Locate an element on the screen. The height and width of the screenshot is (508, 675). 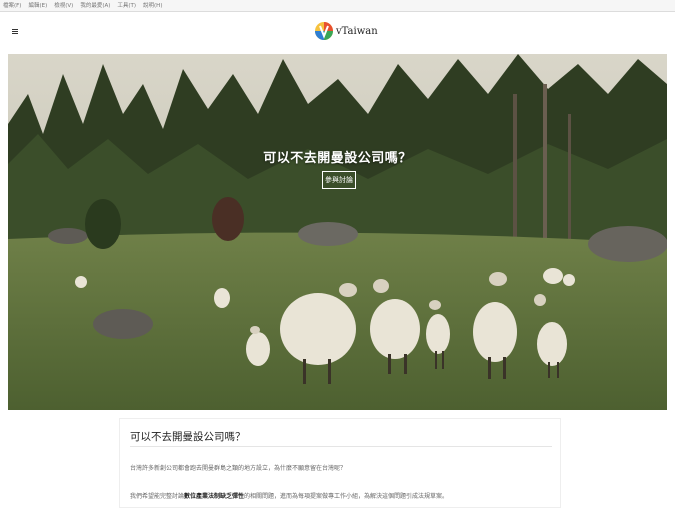
menu-view: 檢視(V) is located at coordinates (63, 6).